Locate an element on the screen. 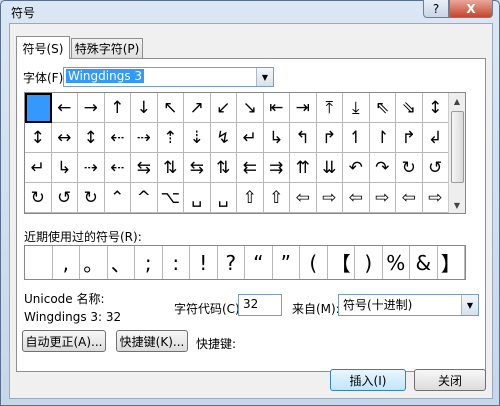  recent-symbol-cell: ” is located at coordinates (286, 262).